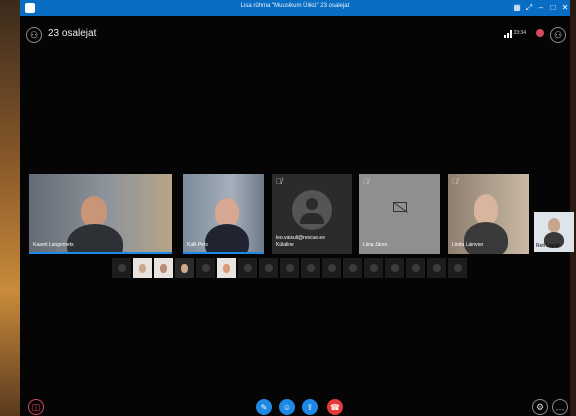 The height and width of the screenshot is (416, 576). Describe the element at coordinates (285, 245) in the screenshot. I see `guest-label: Külaline` at that location.